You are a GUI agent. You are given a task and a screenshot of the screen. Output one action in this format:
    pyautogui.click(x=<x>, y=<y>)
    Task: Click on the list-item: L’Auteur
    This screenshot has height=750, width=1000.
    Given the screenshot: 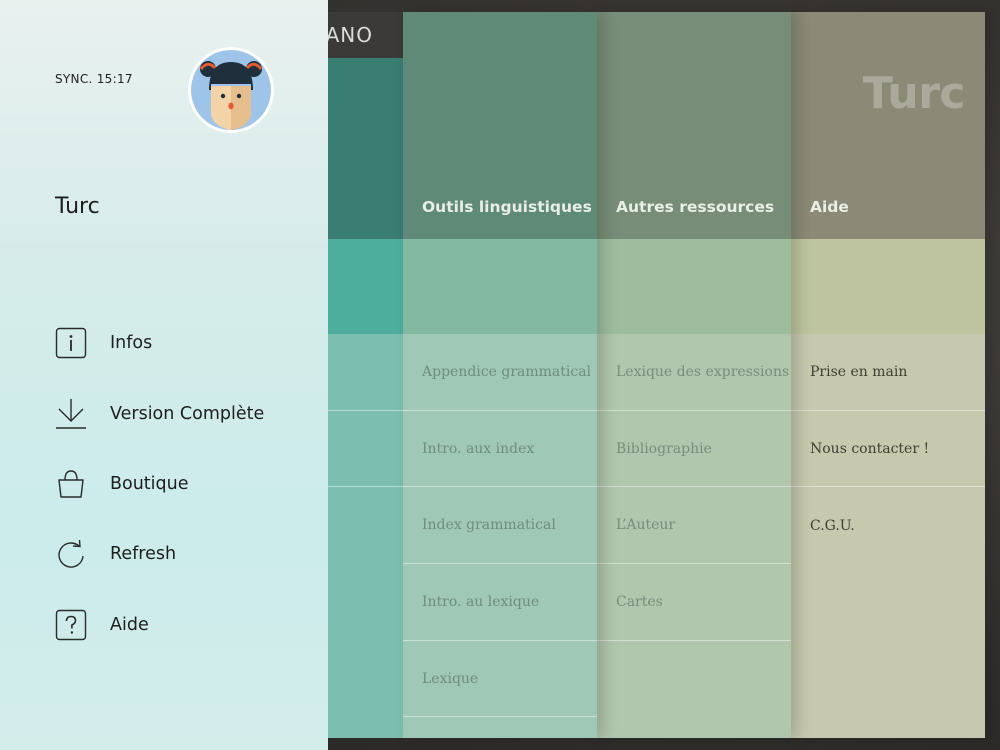 What is the action you would take?
    pyautogui.click(x=694, y=526)
    